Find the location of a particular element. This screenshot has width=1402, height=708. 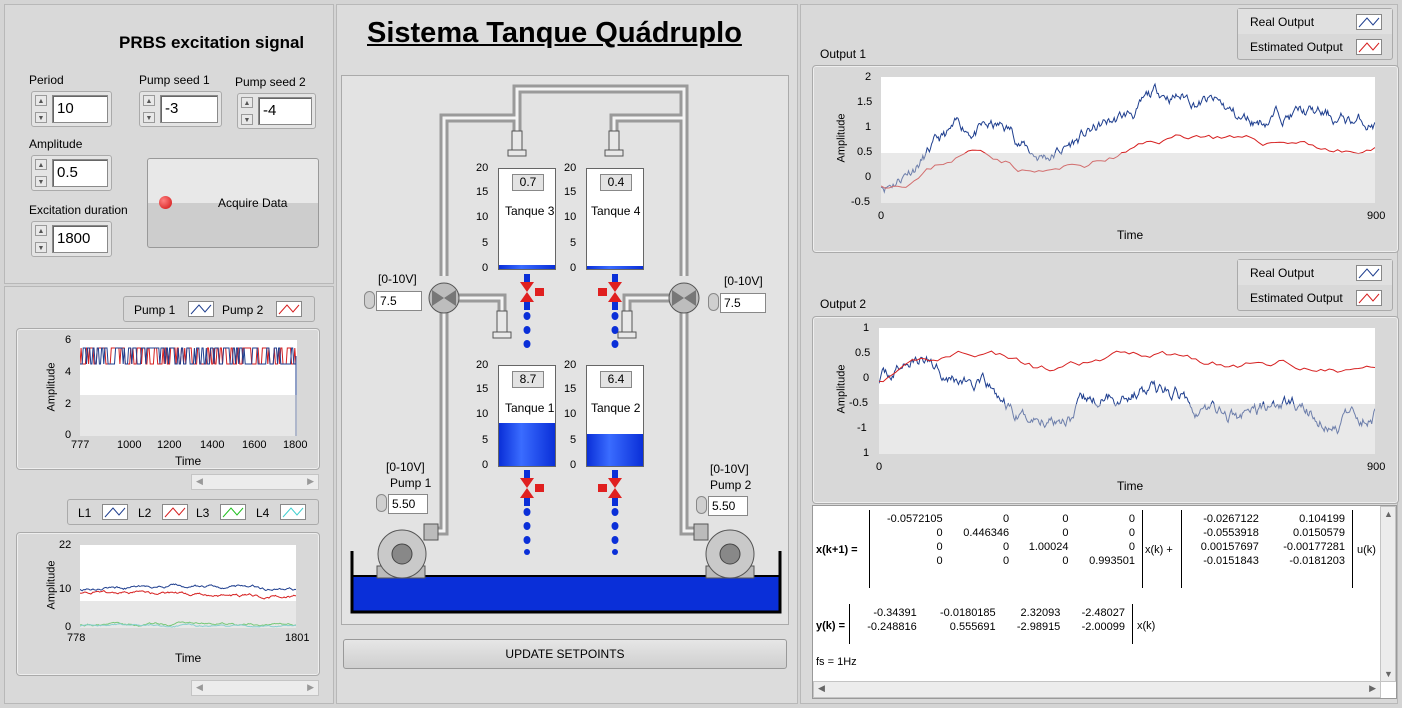

tank-2: 20 15 10 5 0 6.4 Tanque 2 is located at coordinates (608, 415).